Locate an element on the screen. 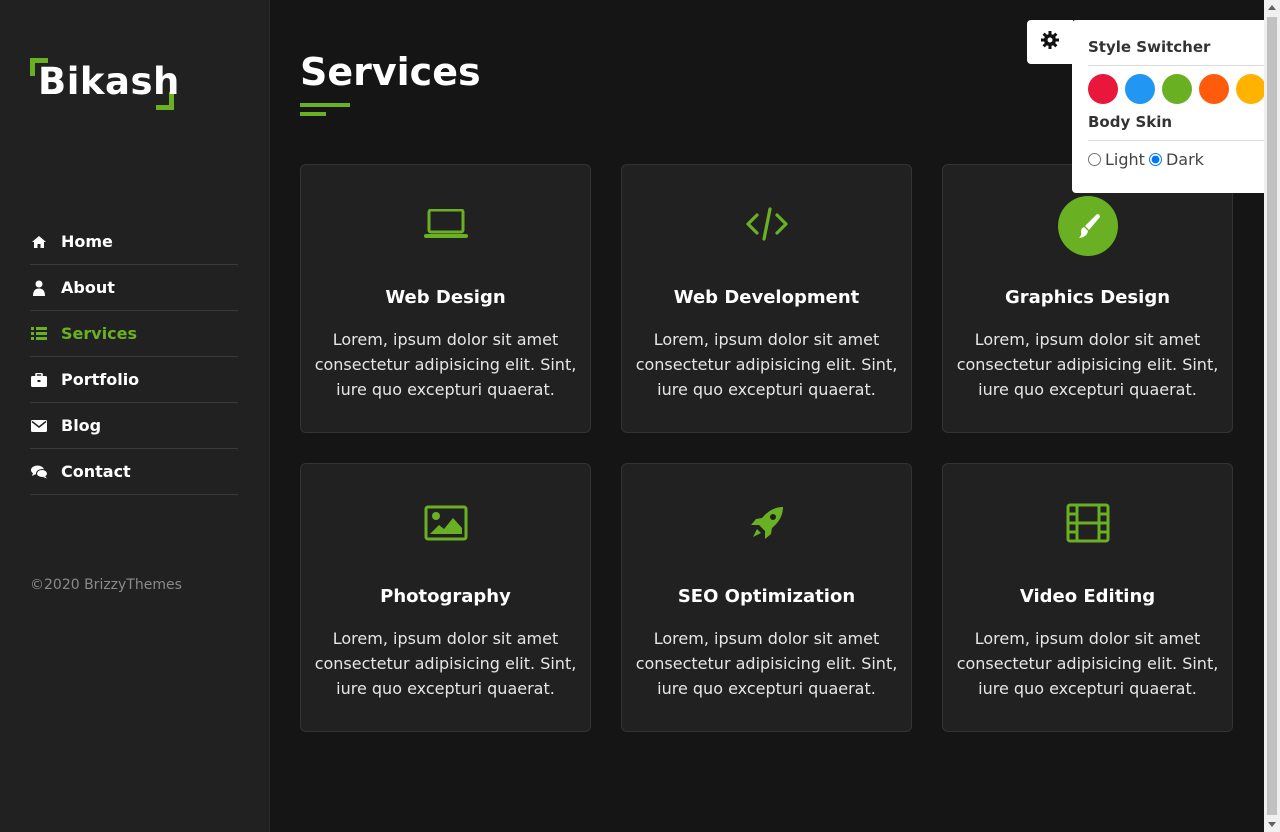  body-skin-options: Light Dark is located at coordinates (1148, 159).